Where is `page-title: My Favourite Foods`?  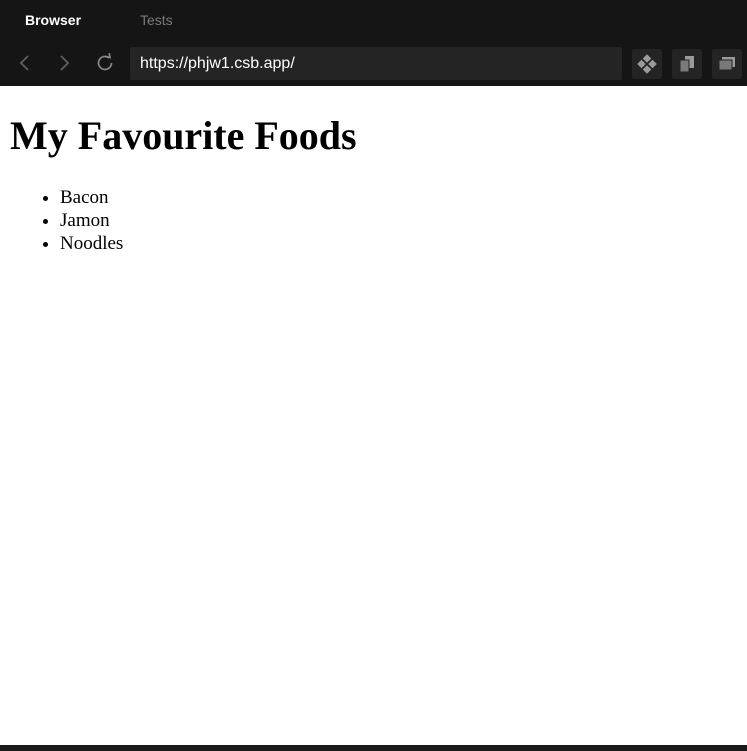
page-title: My Favourite Foods is located at coordinates (183, 135).